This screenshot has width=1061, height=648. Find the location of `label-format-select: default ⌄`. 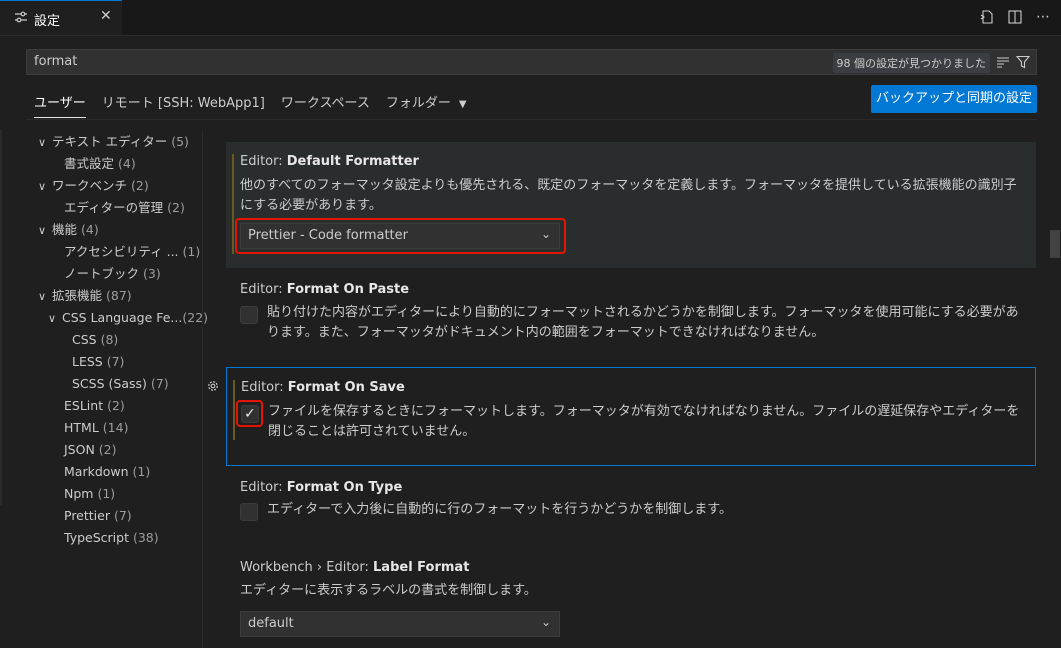

label-format-select: default ⌄ is located at coordinates (400, 624).